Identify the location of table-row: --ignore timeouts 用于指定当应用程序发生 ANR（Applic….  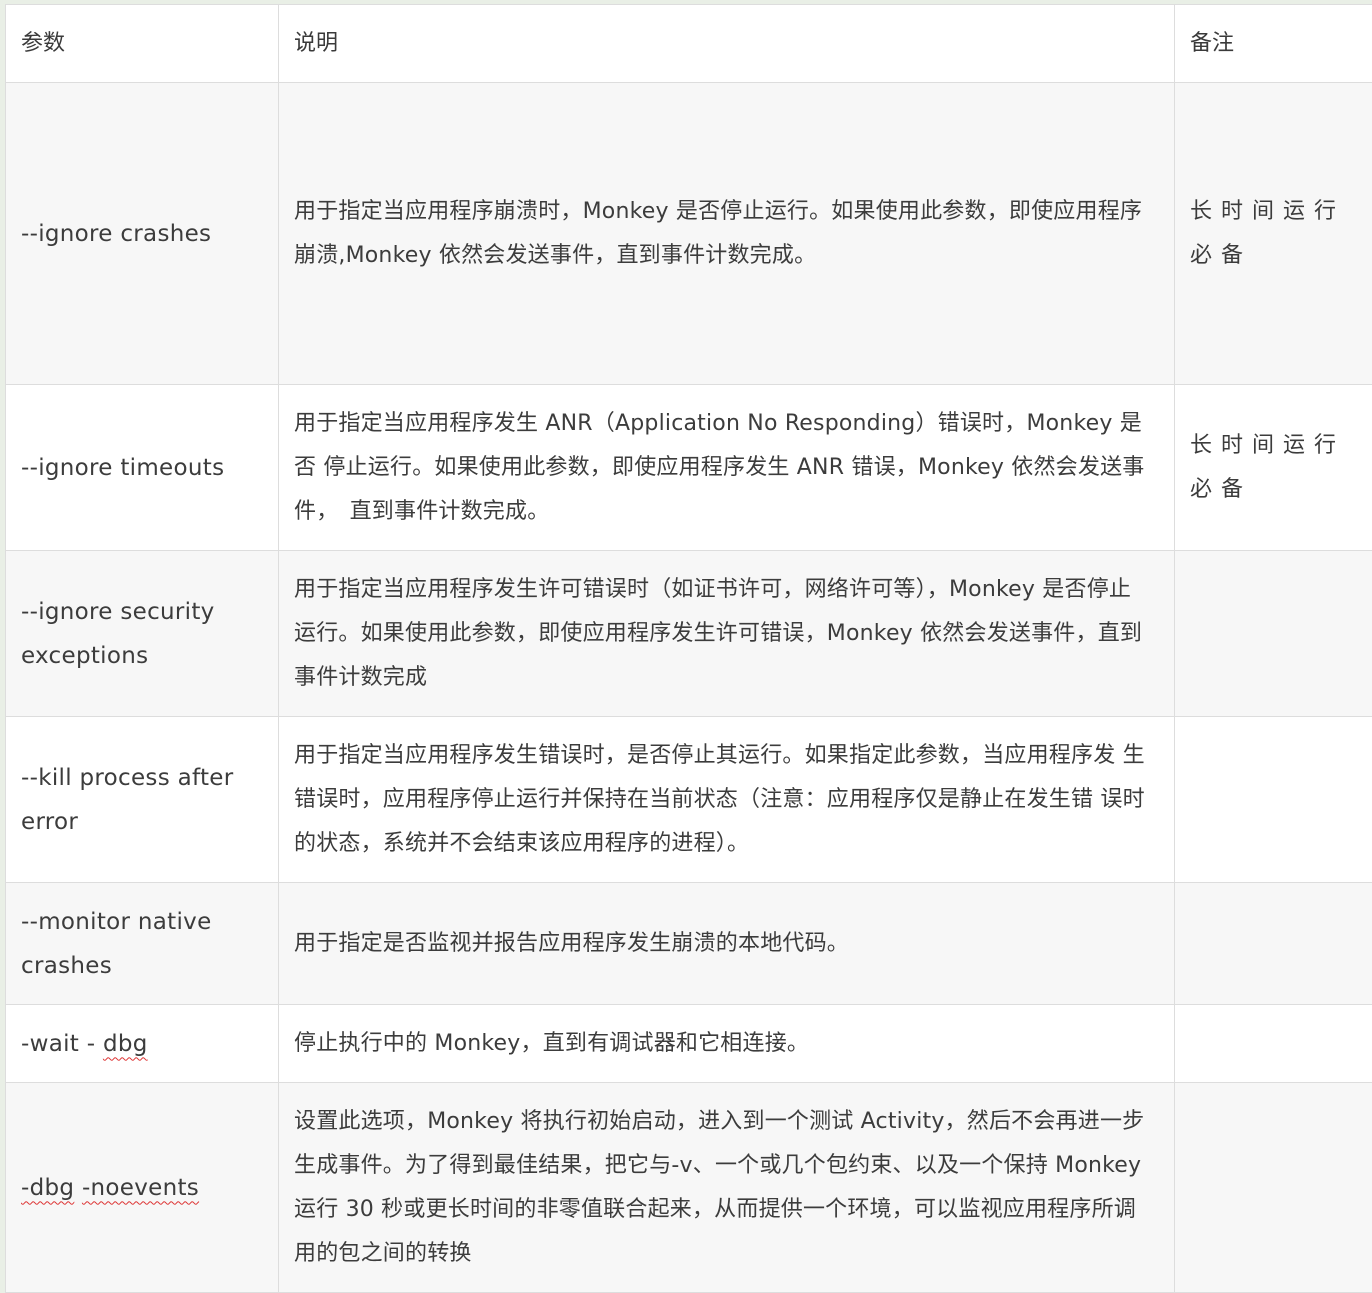
(689, 468).